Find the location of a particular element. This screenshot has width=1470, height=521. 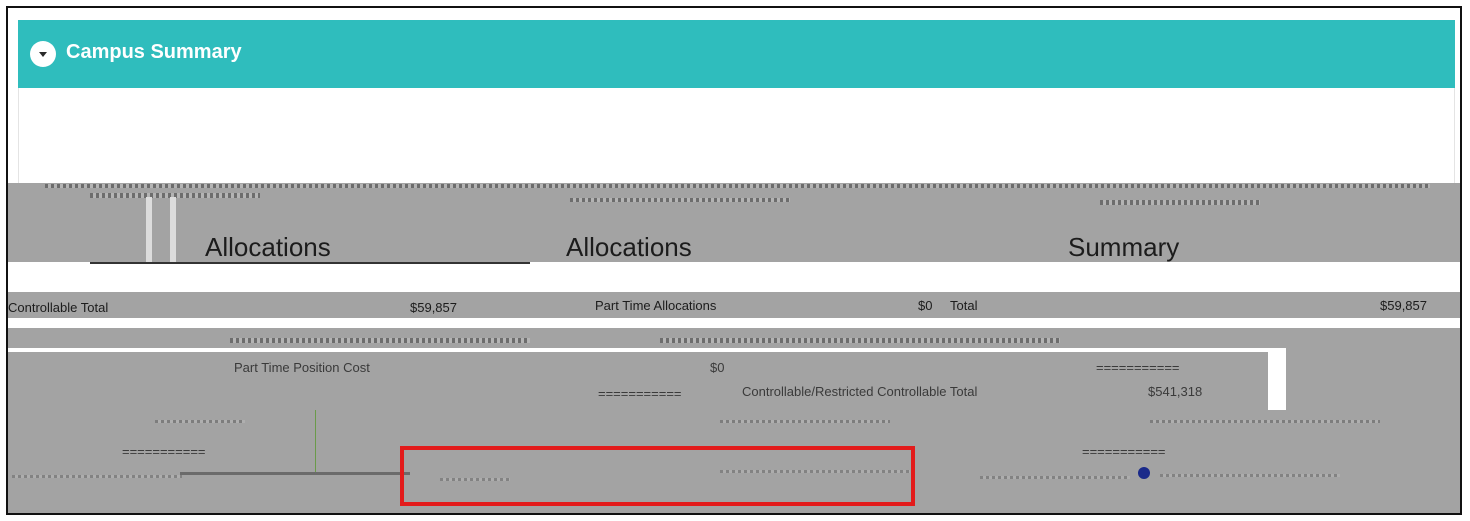

heading-part-time-allocations: Allocations is located at coordinates (268, 247).